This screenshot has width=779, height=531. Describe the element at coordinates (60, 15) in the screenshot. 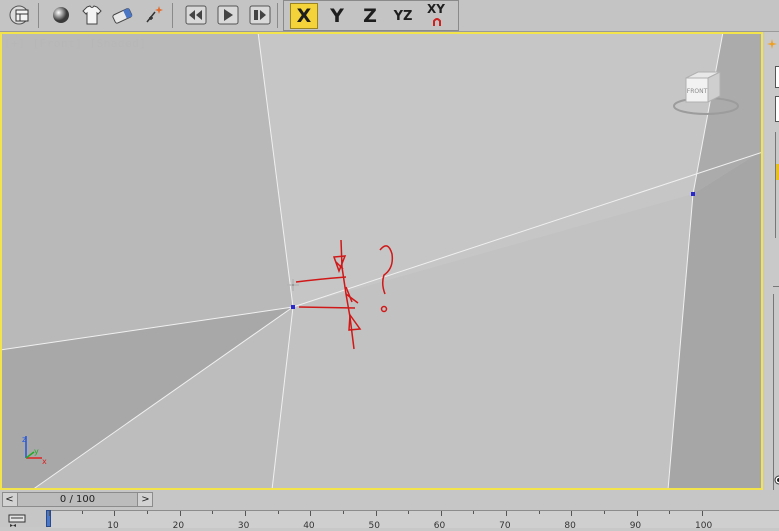

I see `sphere-icon` at that location.